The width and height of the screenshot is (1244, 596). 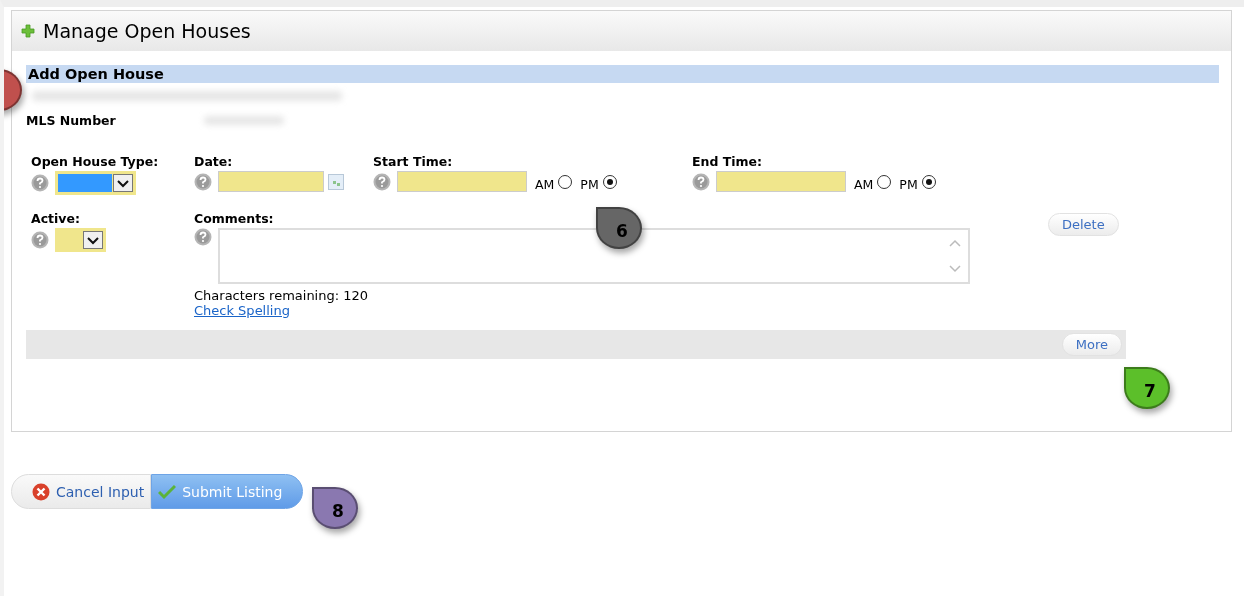 I want to click on plus-icon, so click(x=28, y=31).